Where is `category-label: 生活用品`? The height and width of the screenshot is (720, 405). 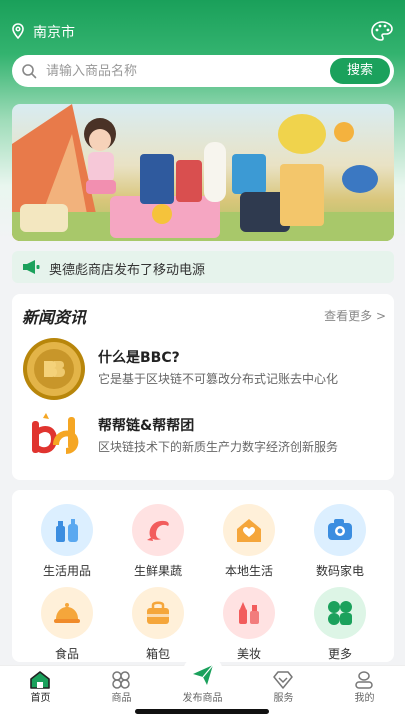 category-label: 生活用品 is located at coordinates (66, 571).